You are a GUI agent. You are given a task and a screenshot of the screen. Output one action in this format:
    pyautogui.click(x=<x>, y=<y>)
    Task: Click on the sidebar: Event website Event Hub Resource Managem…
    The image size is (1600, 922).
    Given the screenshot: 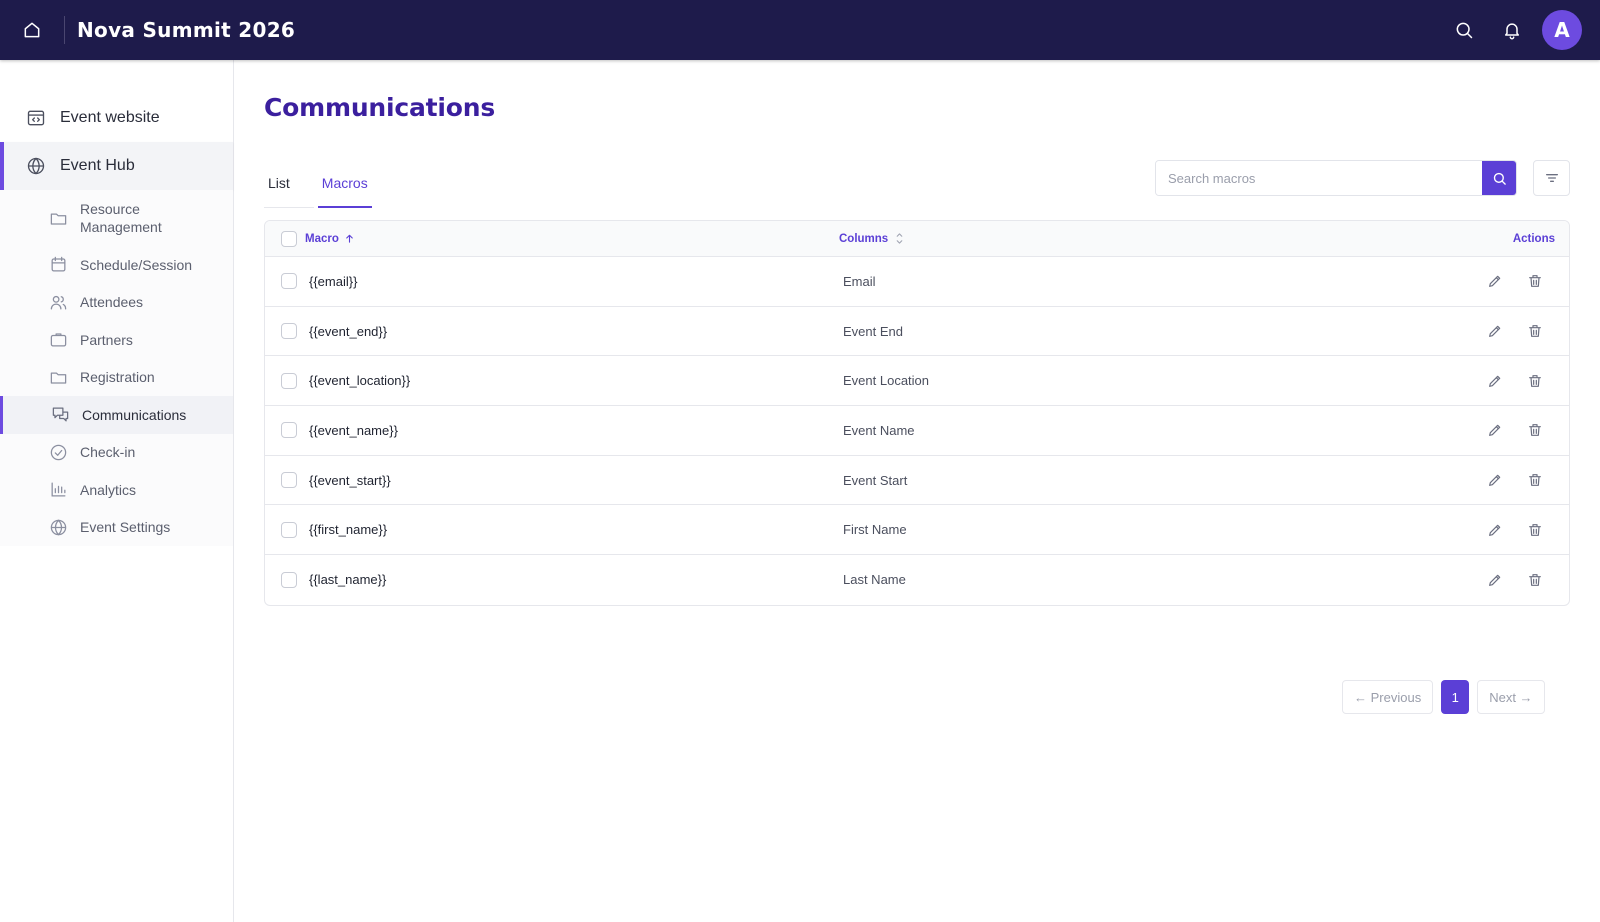 What is the action you would take?
    pyautogui.click(x=117, y=491)
    